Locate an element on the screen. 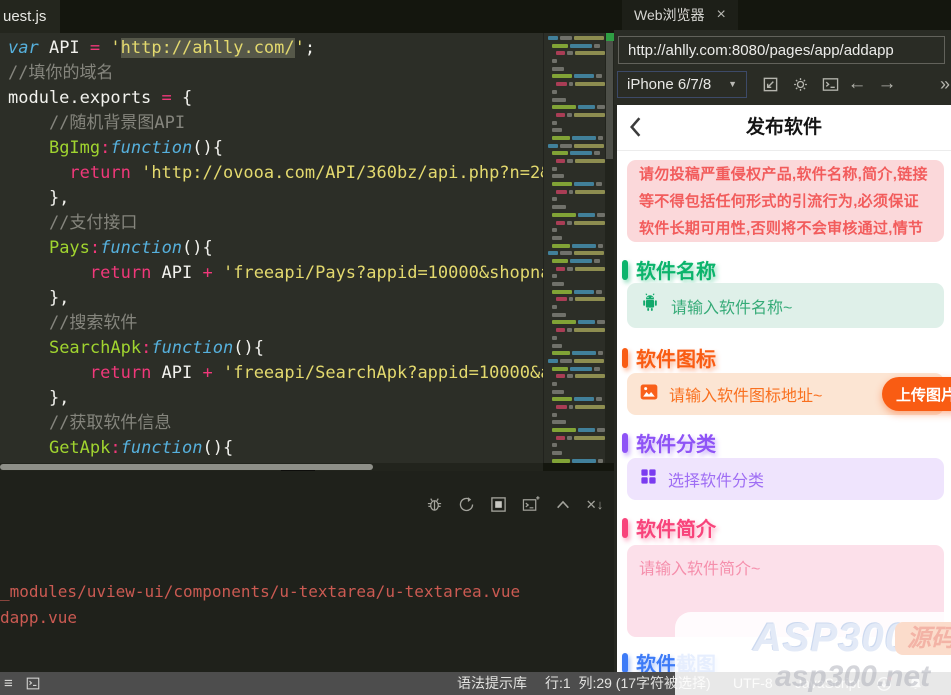  app-name-input: 请输入软件名称~ is located at coordinates (785, 305).